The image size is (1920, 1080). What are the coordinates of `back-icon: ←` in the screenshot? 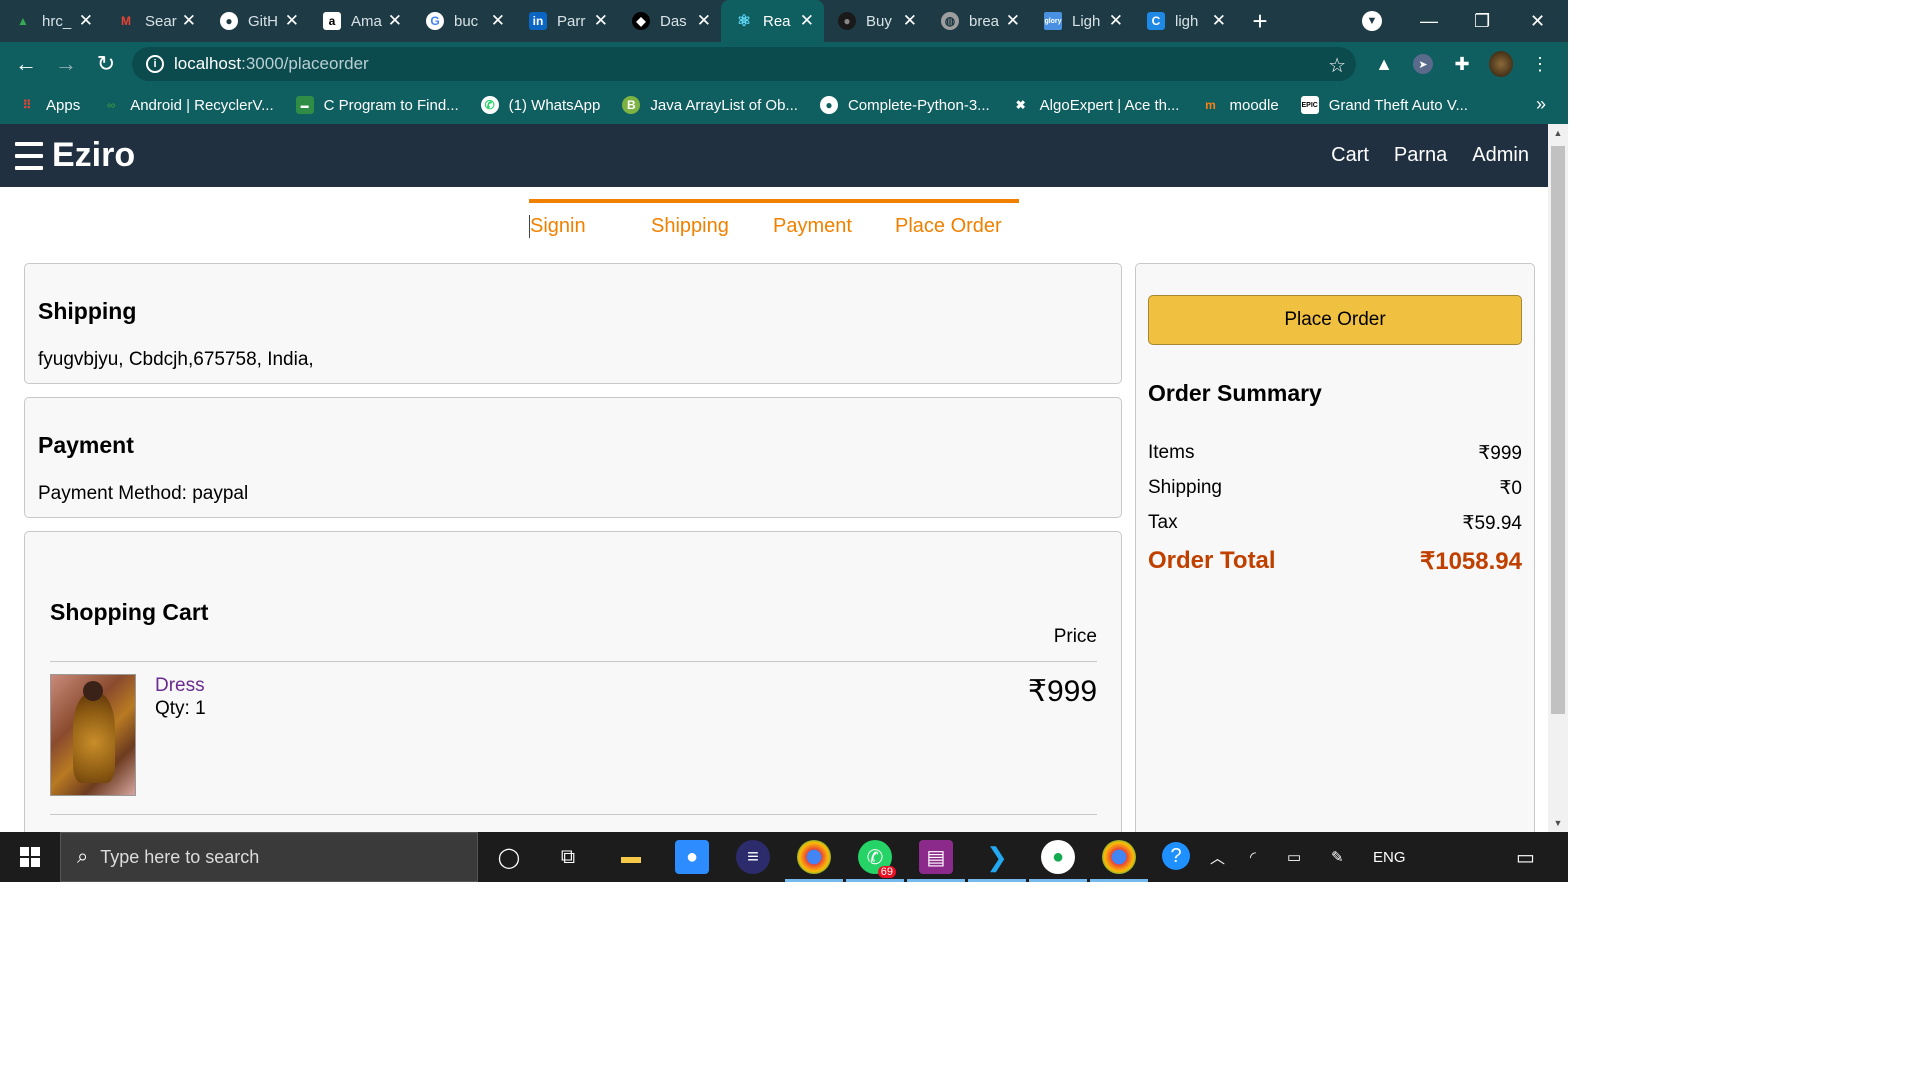 It's located at (26, 64).